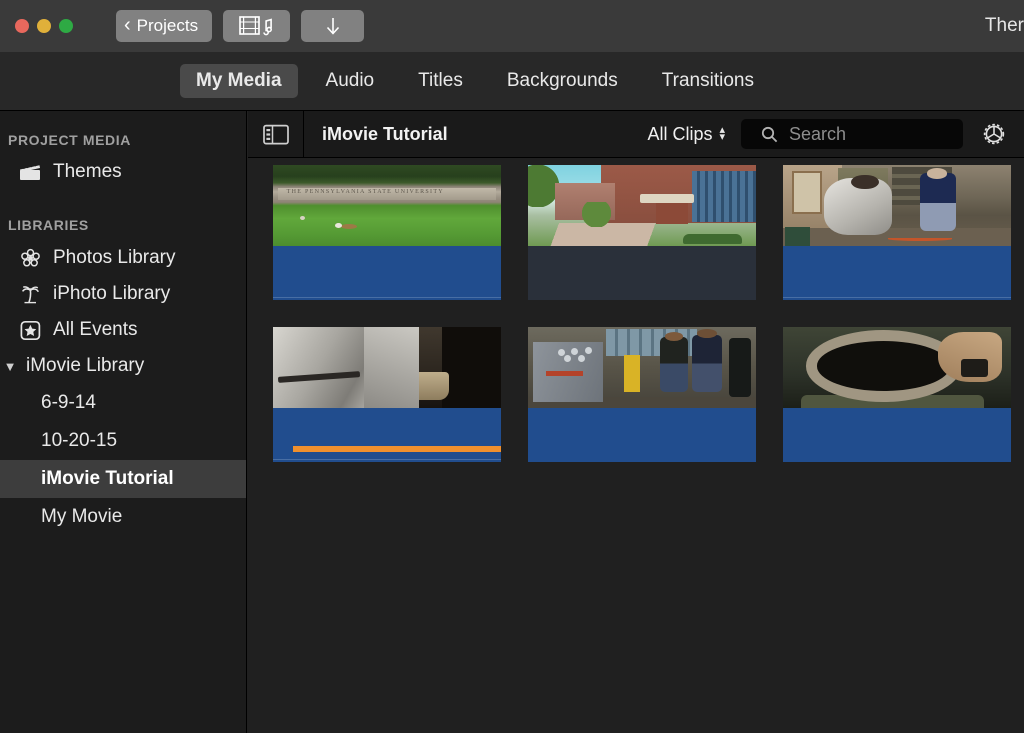  I want to click on download-arrow-icon, so click(333, 26).